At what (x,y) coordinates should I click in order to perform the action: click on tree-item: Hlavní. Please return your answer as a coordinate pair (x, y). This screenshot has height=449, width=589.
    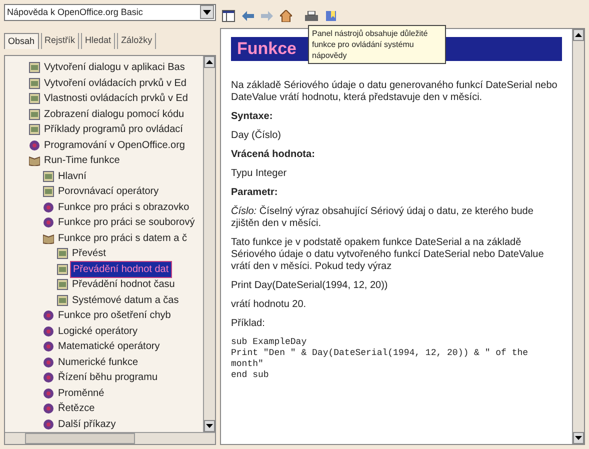
    Looking at the image, I should click on (72, 176).